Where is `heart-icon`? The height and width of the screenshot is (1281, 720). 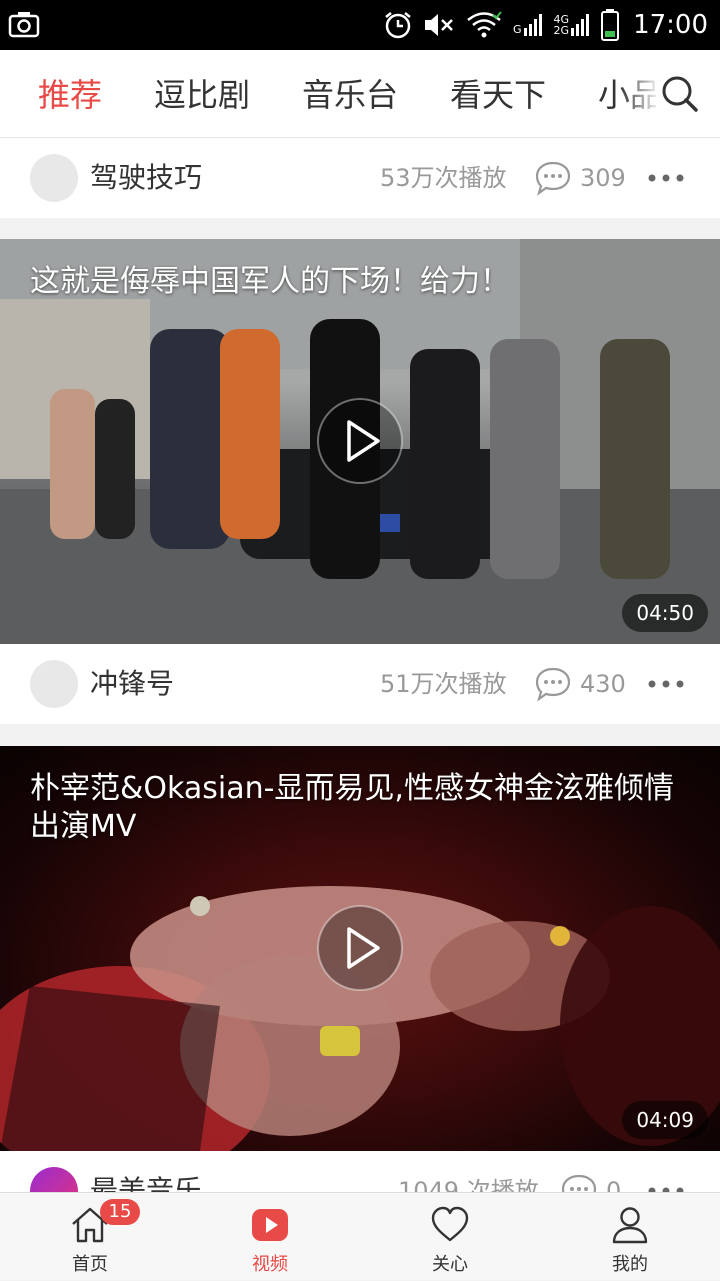
heart-icon is located at coordinates (450, 1224).